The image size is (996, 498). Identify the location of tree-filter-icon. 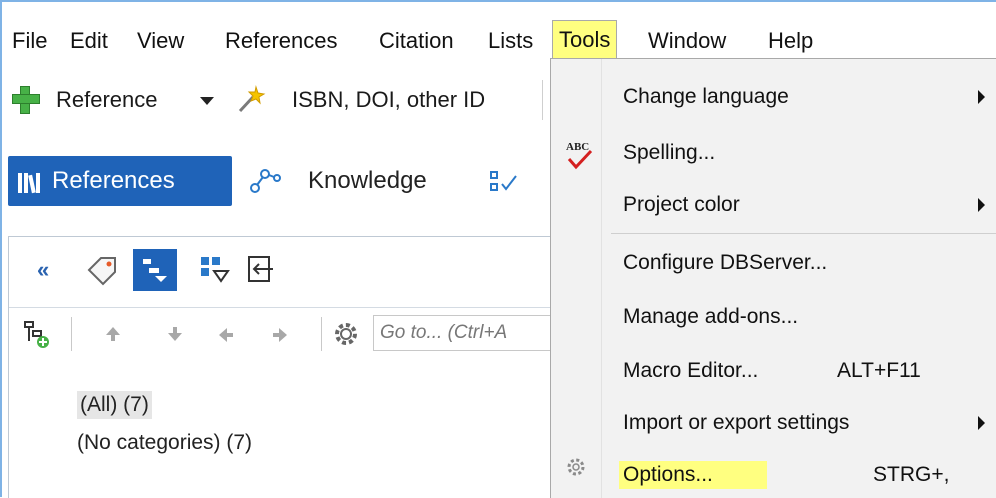
(155, 270).